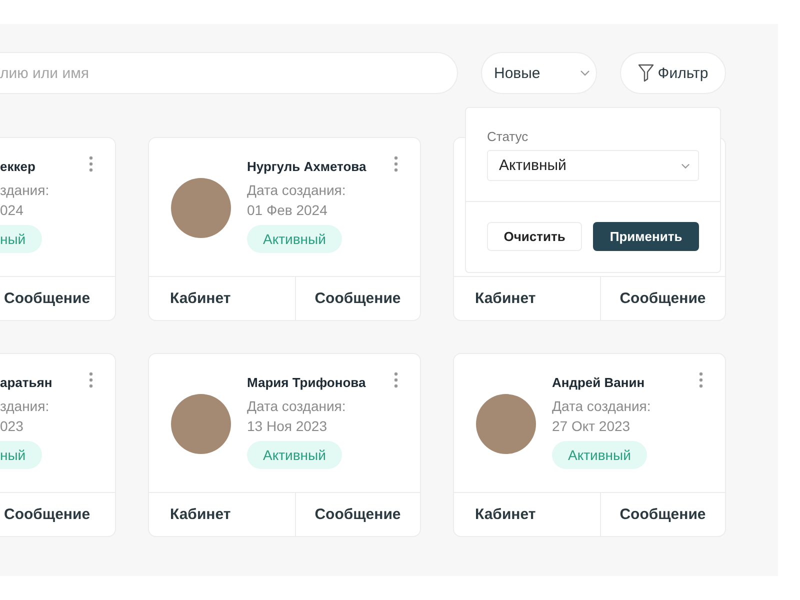 This screenshot has height=600, width=800. I want to click on user-name: Андрей Ванин, so click(598, 383).